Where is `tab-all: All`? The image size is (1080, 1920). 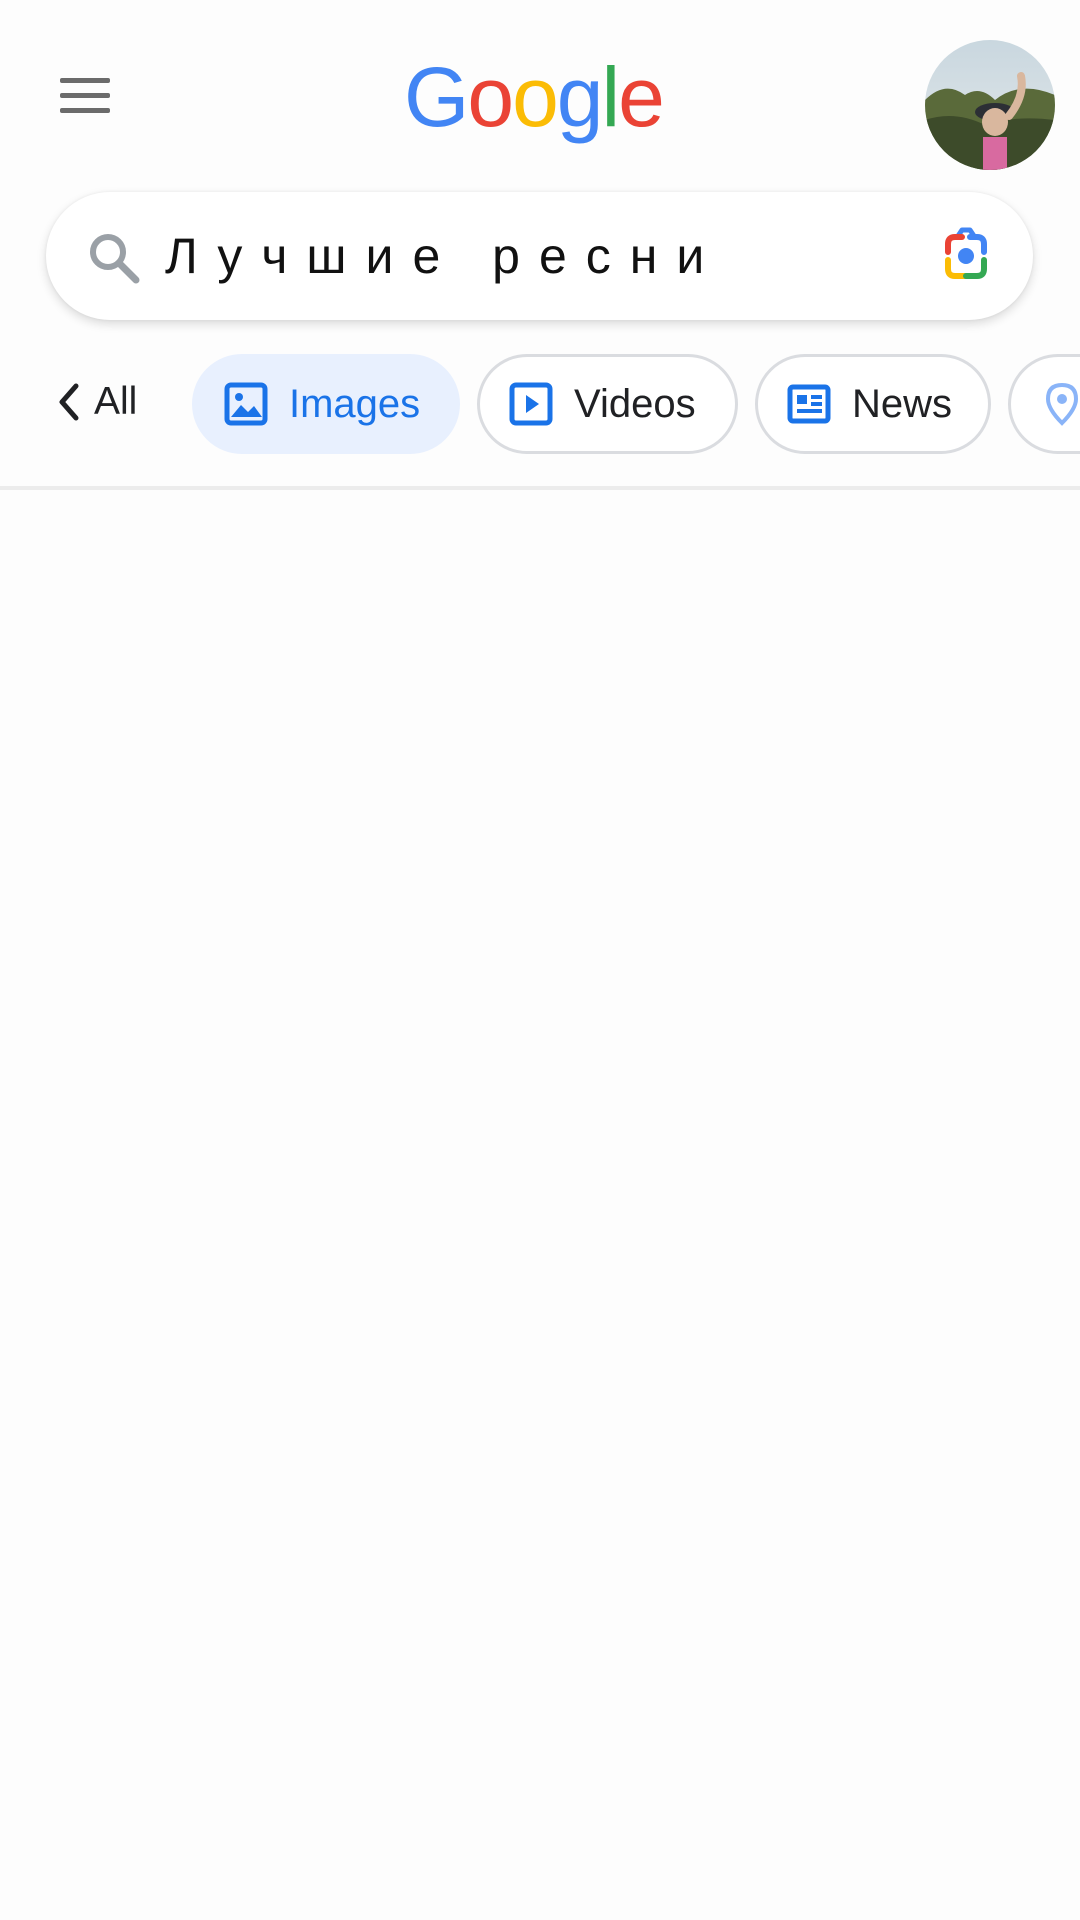
tab-all: All is located at coordinates (96, 402).